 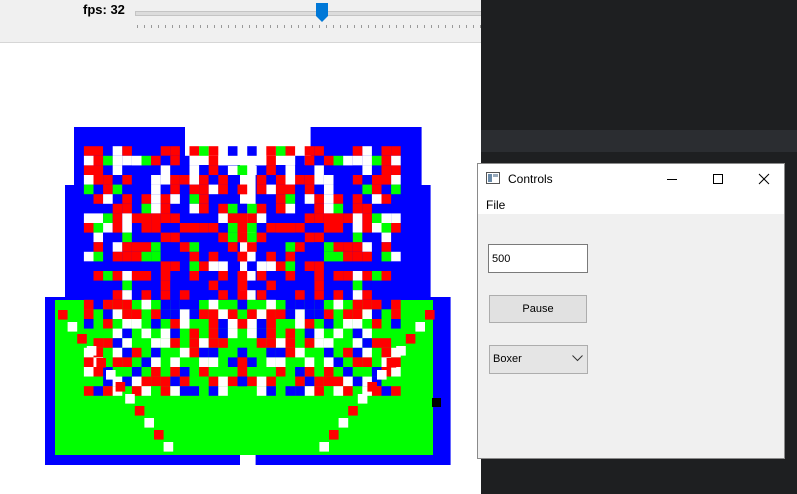 What do you see at coordinates (538, 309) in the screenshot?
I see `pause-button: Pause` at bounding box center [538, 309].